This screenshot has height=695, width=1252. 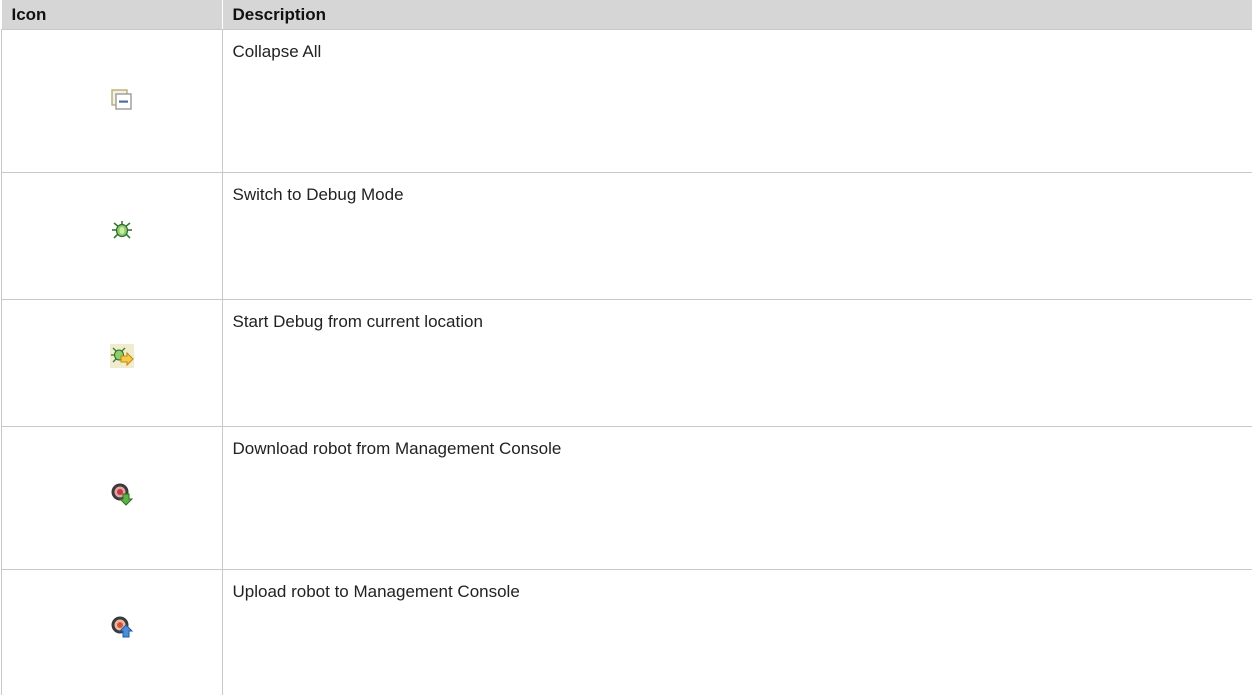 I want to click on column-header-icon: Icon, so click(x=112, y=15).